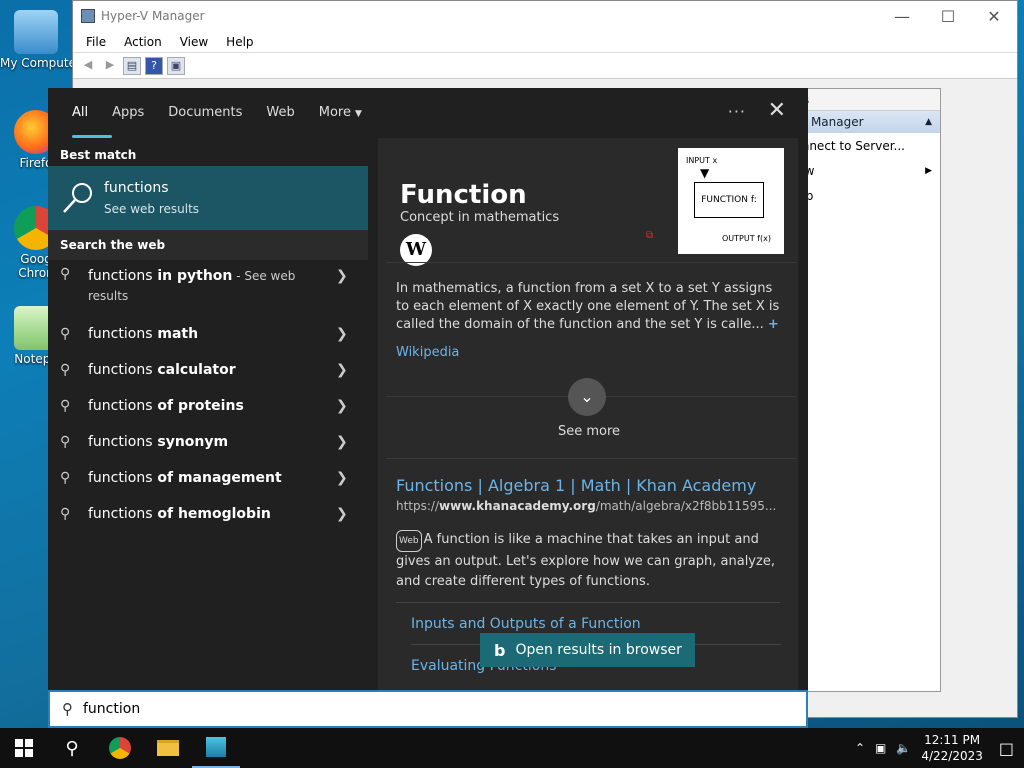 Image resolution: width=1024 pixels, height=768 pixels. Describe the element at coordinates (444, 709) in the screenshot. I see `search-input` at that location.